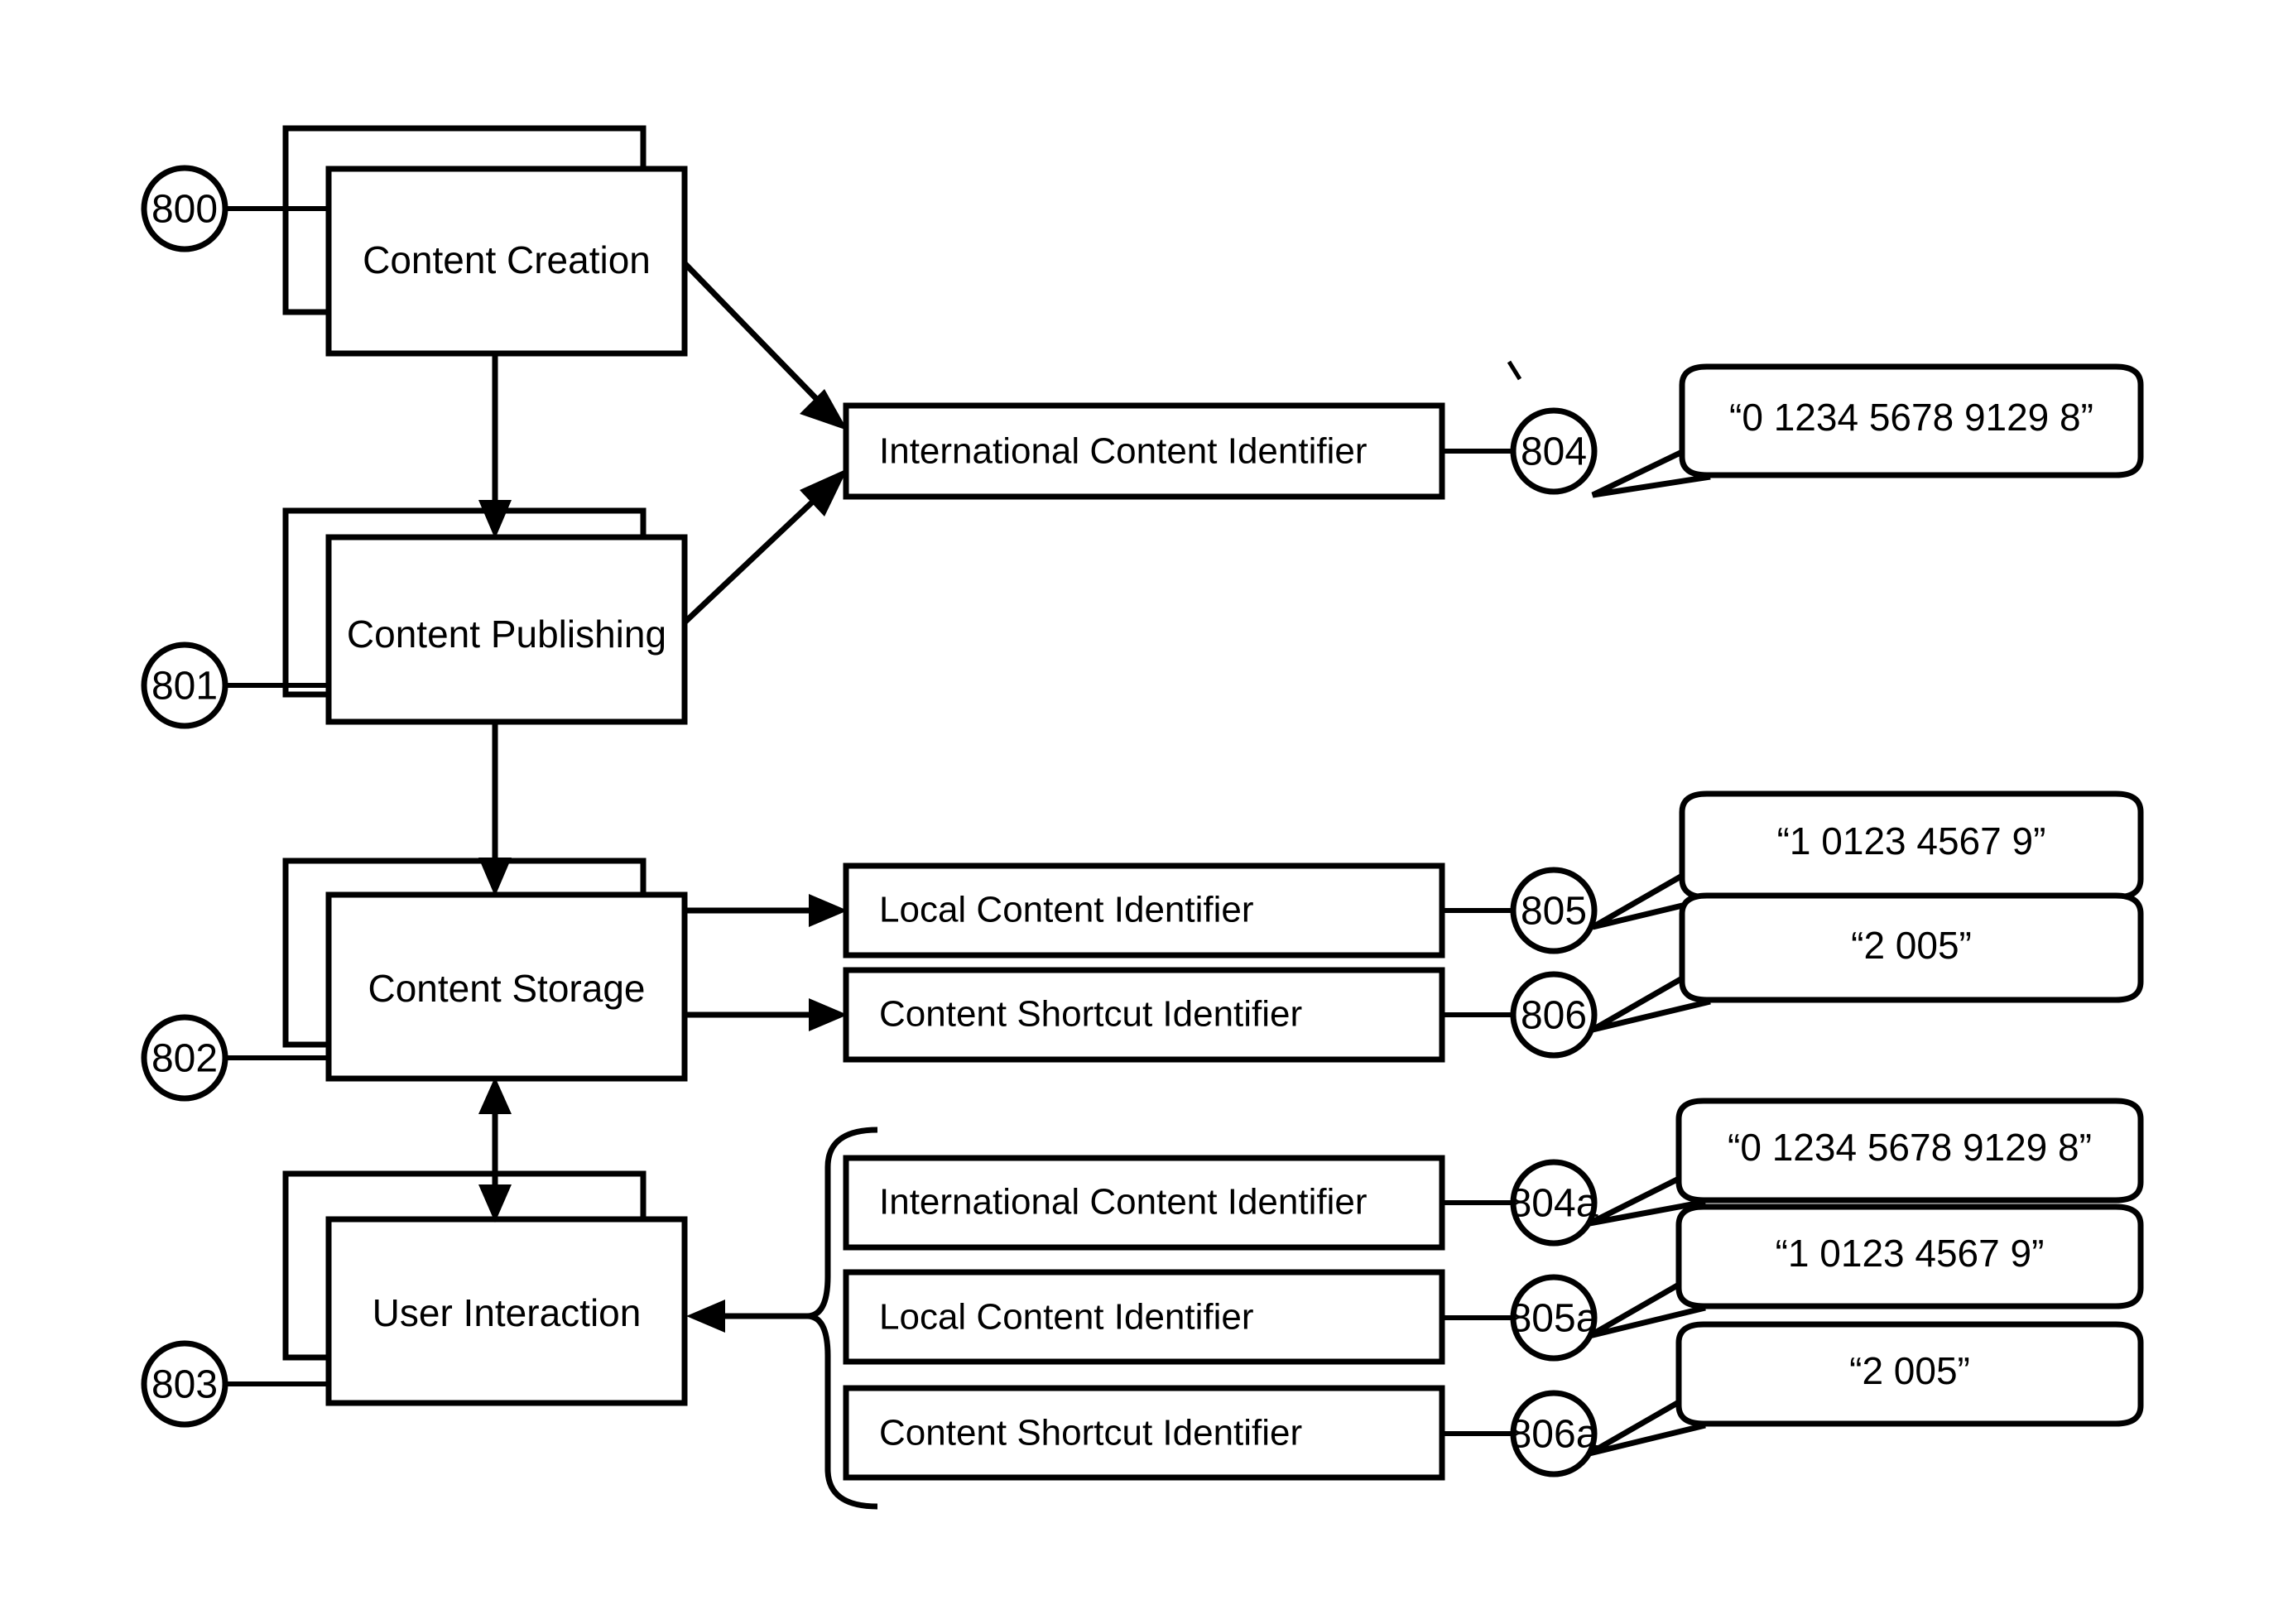 This screenshot has width=2288, height=1624. I want to click on arrow-creation-to-ici, so click(765, 346).